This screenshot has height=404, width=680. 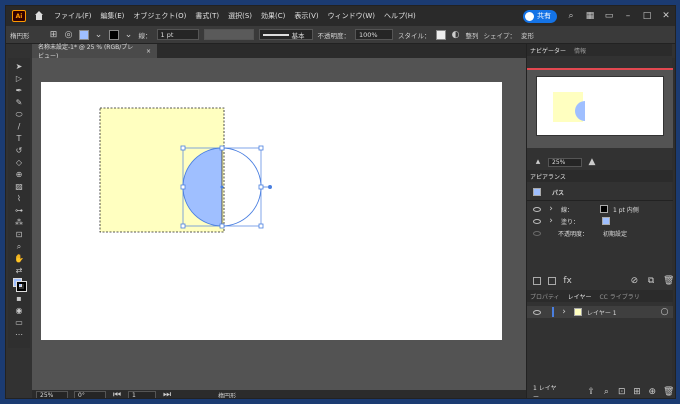 I want to click on menu-effect: 効果(C), so click(x=273, y=16).